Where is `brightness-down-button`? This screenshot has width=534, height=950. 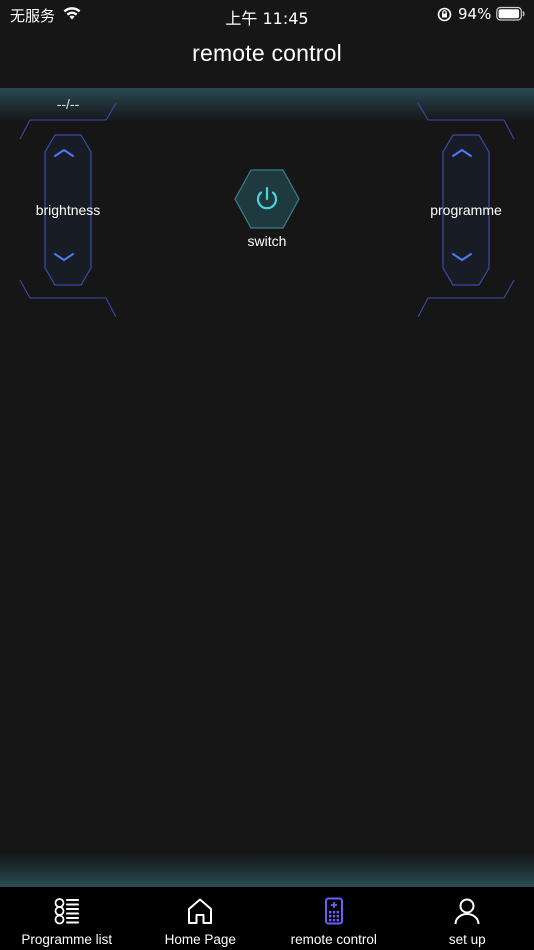
brightness-down-button is located at coordinates (68, 262).